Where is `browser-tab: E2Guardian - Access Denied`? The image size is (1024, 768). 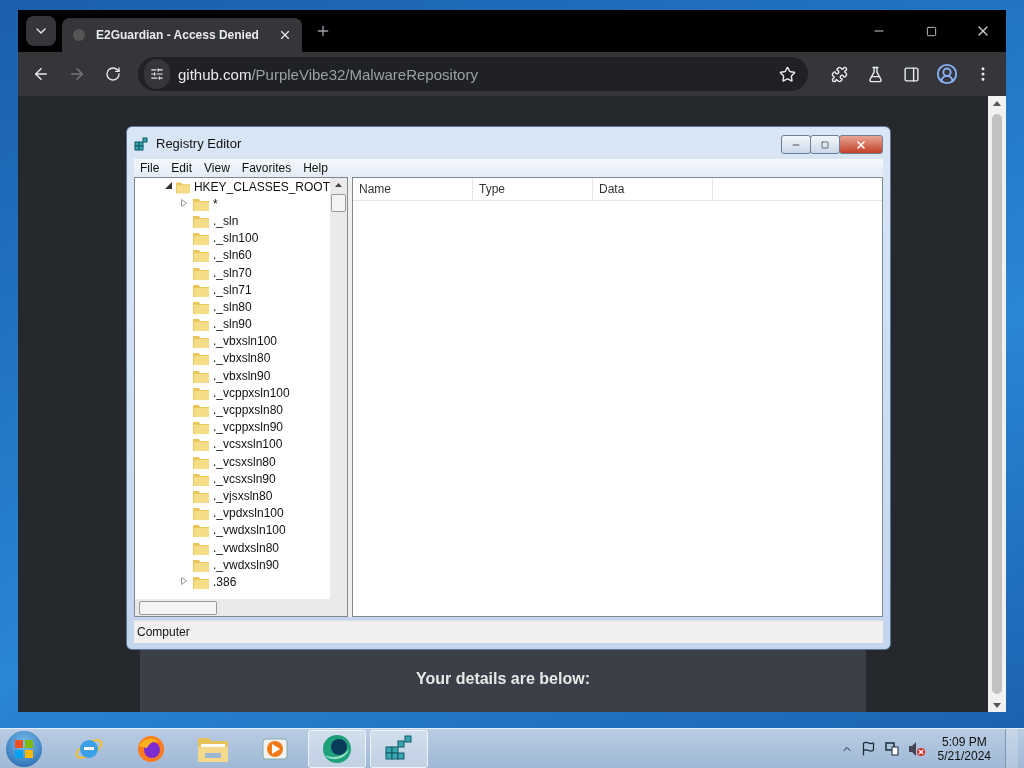 browser-tab: E2Guardian - Access Denied is located at coordinates (182, 35).